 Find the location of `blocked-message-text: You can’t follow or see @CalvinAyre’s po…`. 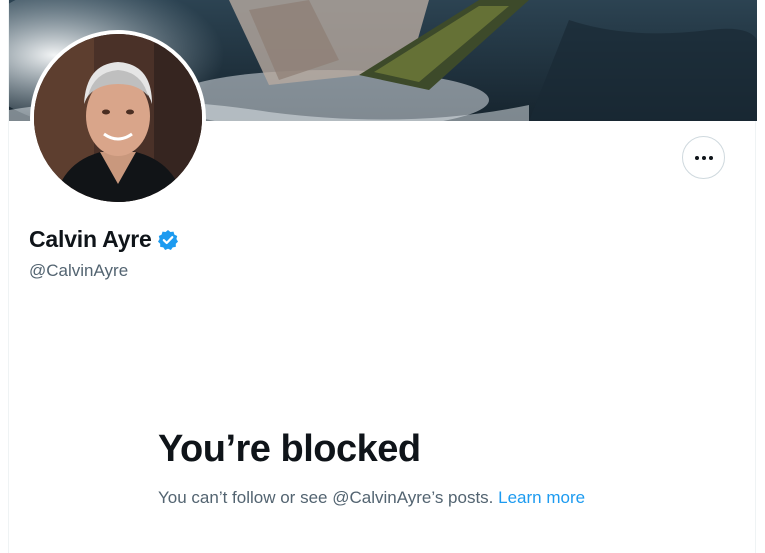

blocked-message-text: You can’t follow or see @CalvinAyre’s po… is located at coordinates (326, 497).